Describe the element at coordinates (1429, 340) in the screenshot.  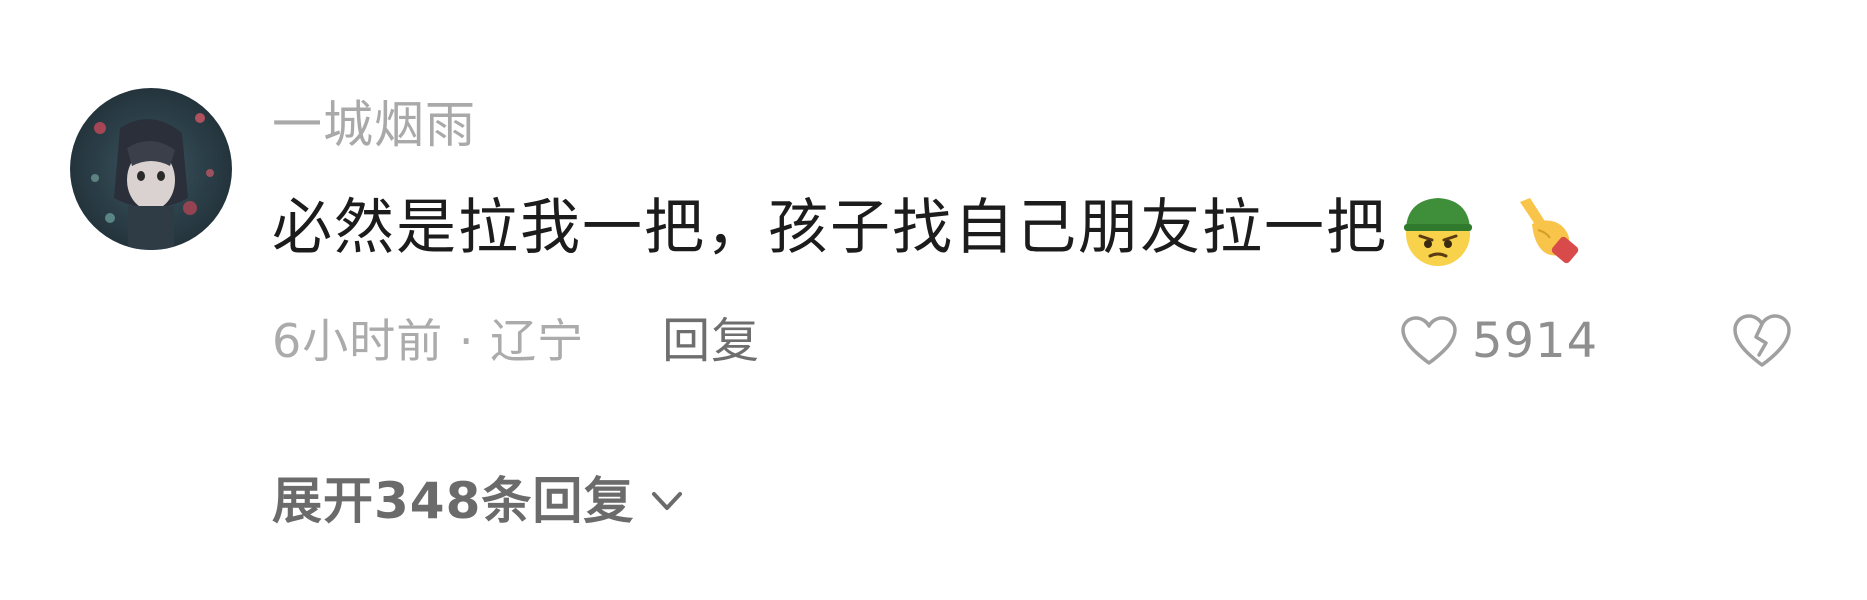
I see `heart-outline-icon` at that location.